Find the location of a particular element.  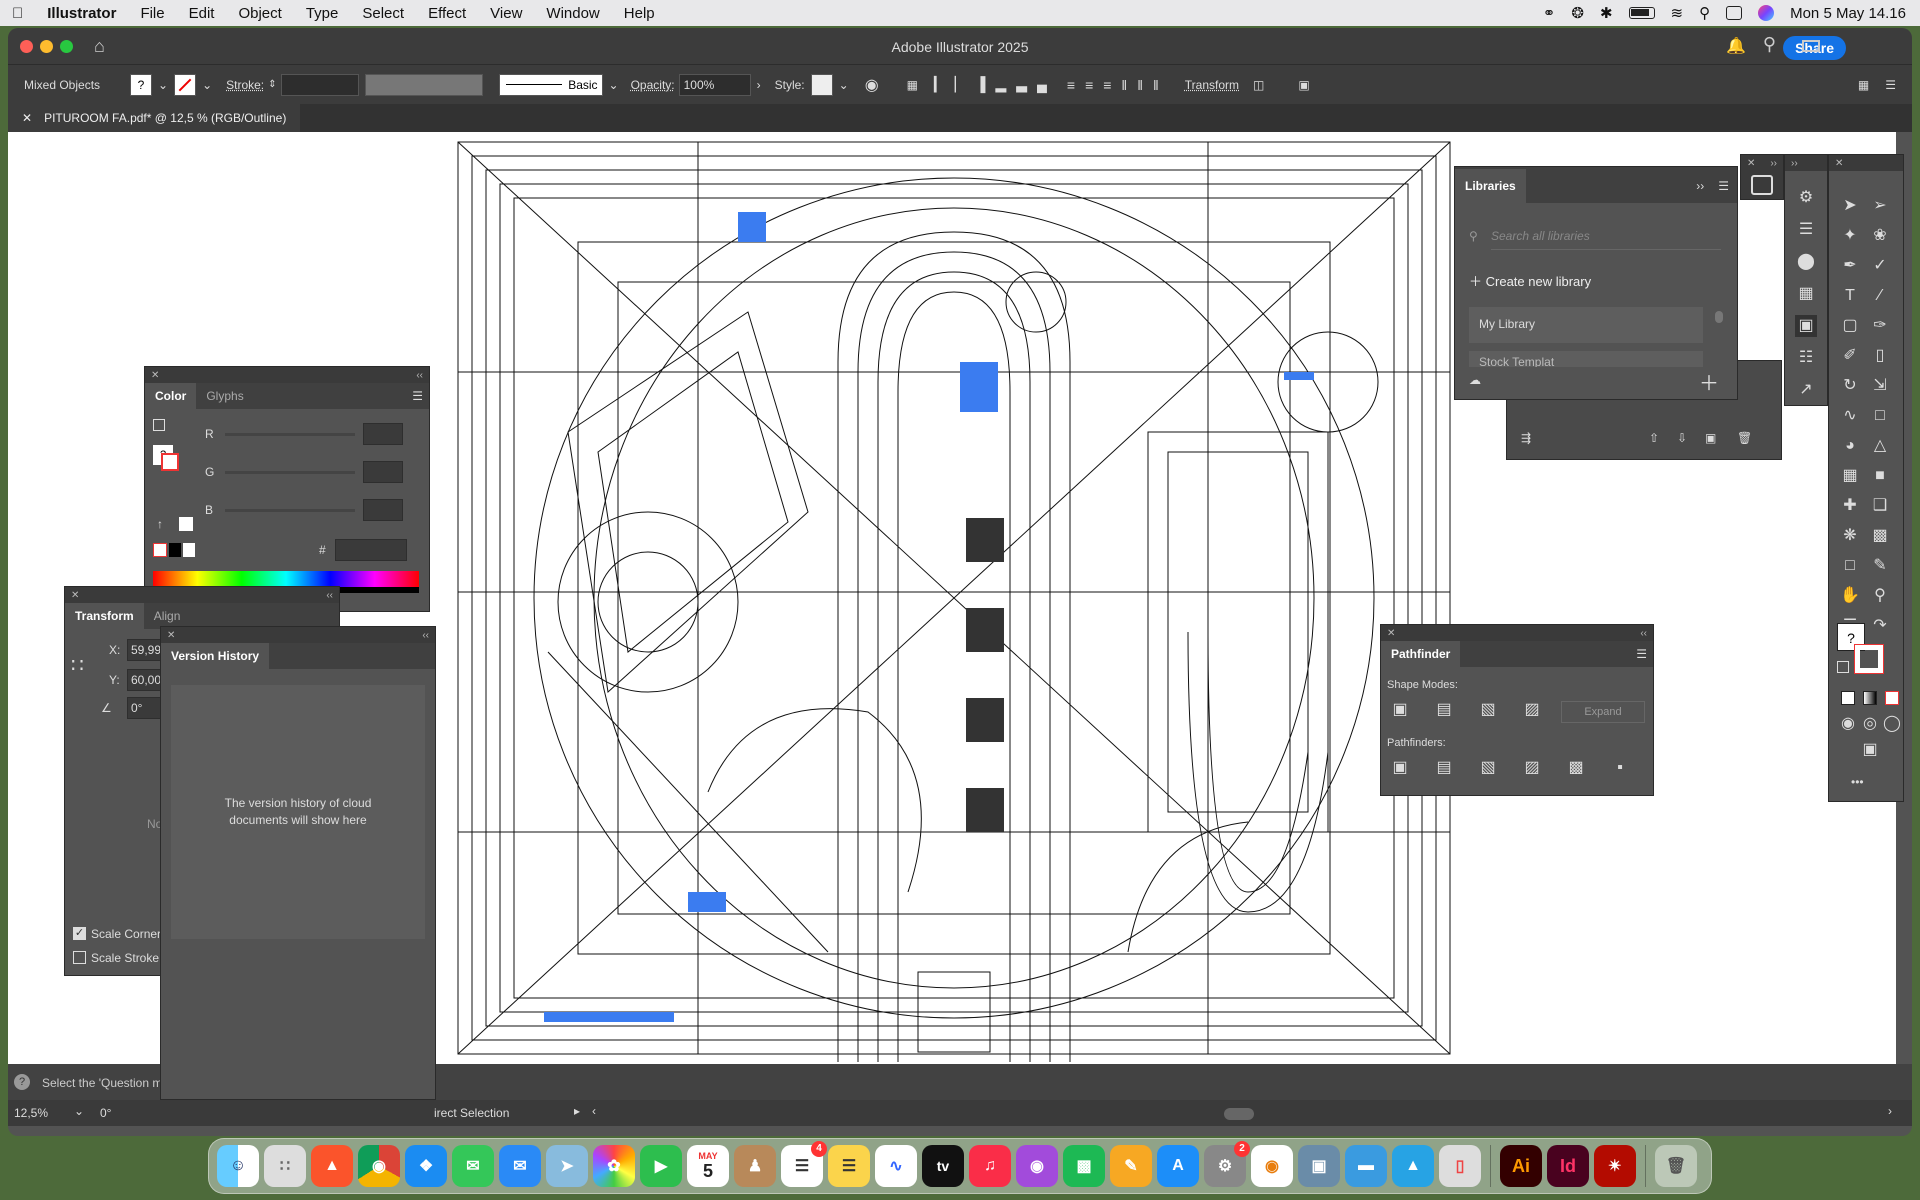

notifications-bell-icon: 🔔 is located at coordinates (1736, 46).